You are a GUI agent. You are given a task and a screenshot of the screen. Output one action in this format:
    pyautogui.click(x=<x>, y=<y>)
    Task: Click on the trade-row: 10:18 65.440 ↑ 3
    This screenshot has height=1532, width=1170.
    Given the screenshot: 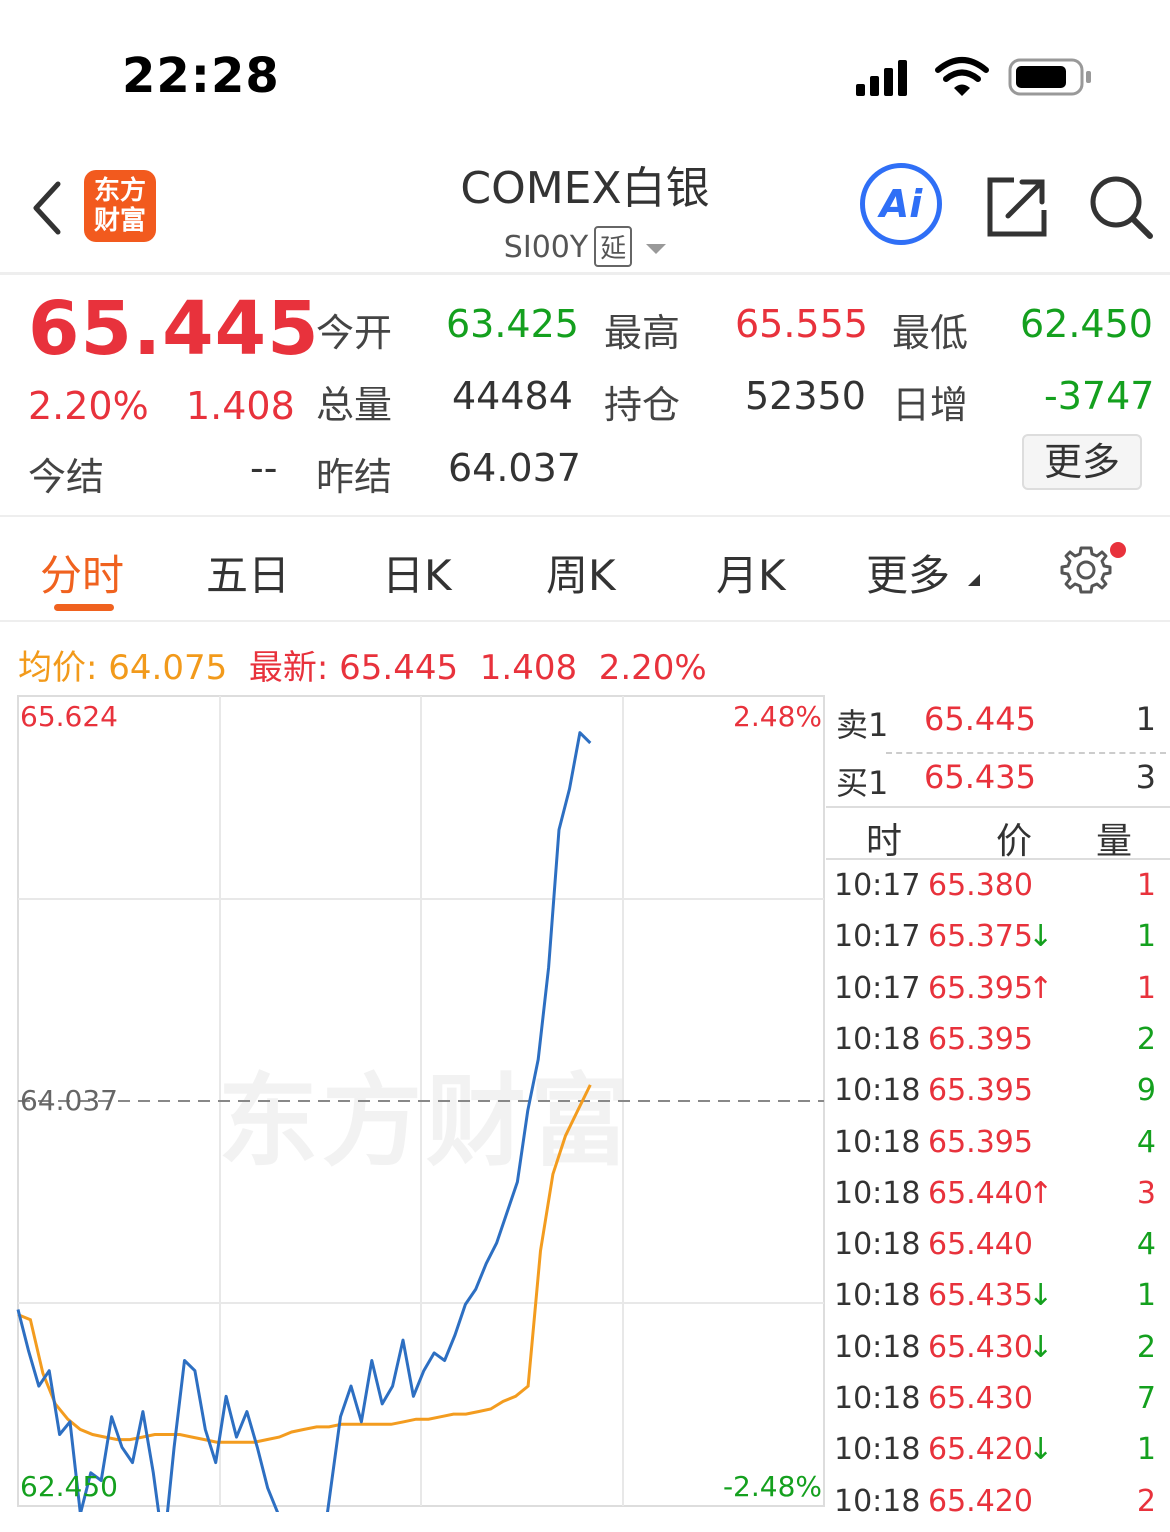 What is the action you would take?
    pyautogui.click(x=998, y=1200)
    